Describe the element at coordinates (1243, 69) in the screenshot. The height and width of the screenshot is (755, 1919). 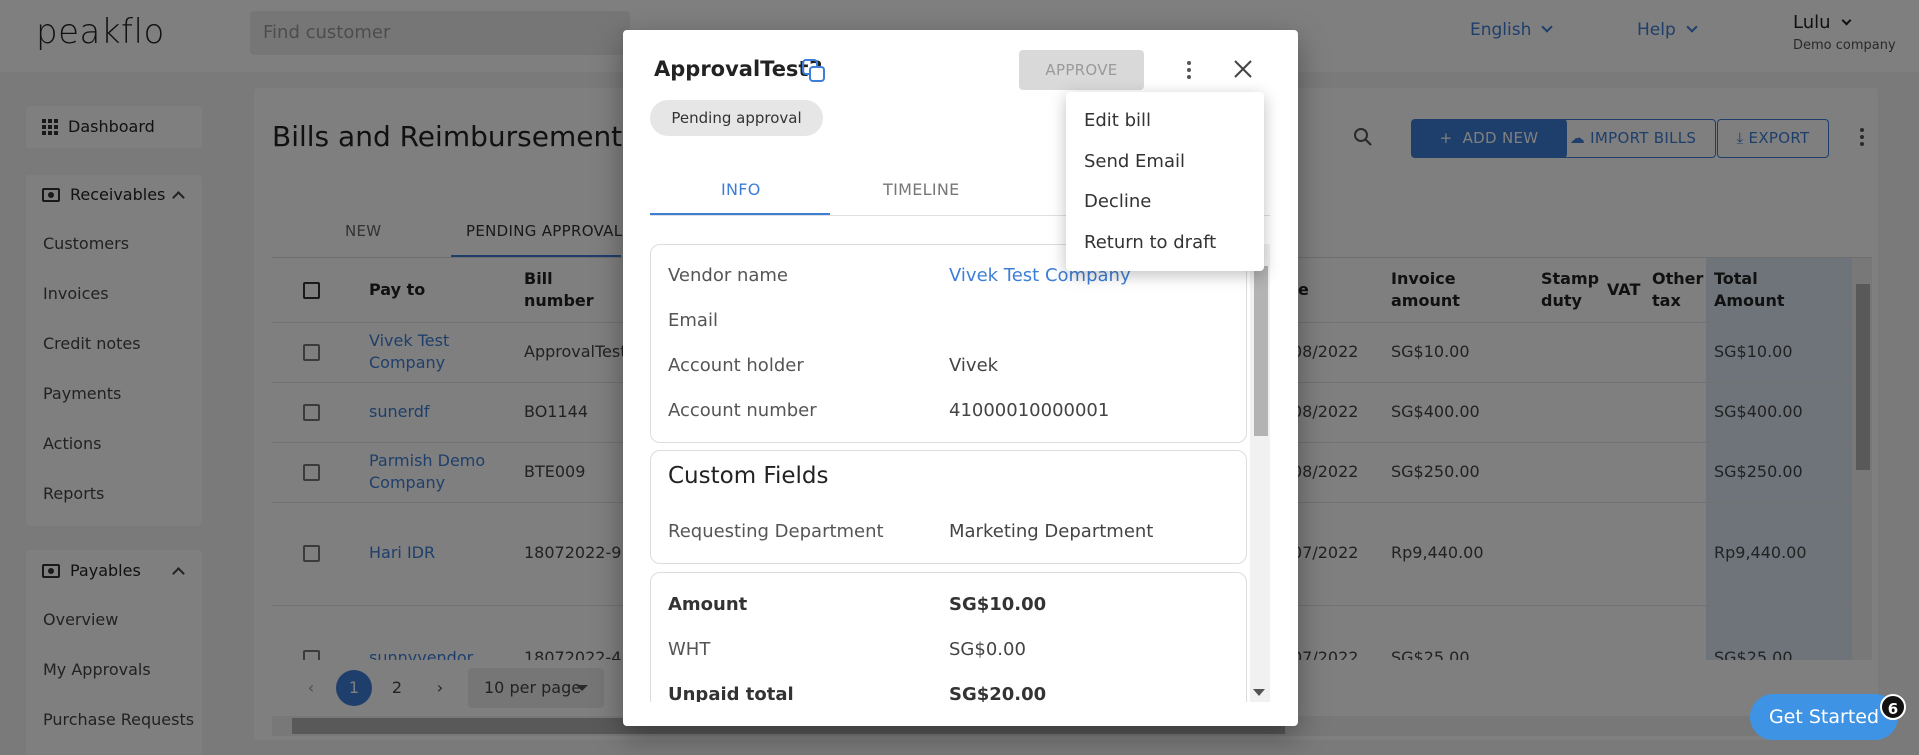
I see `close-icon` at that location.